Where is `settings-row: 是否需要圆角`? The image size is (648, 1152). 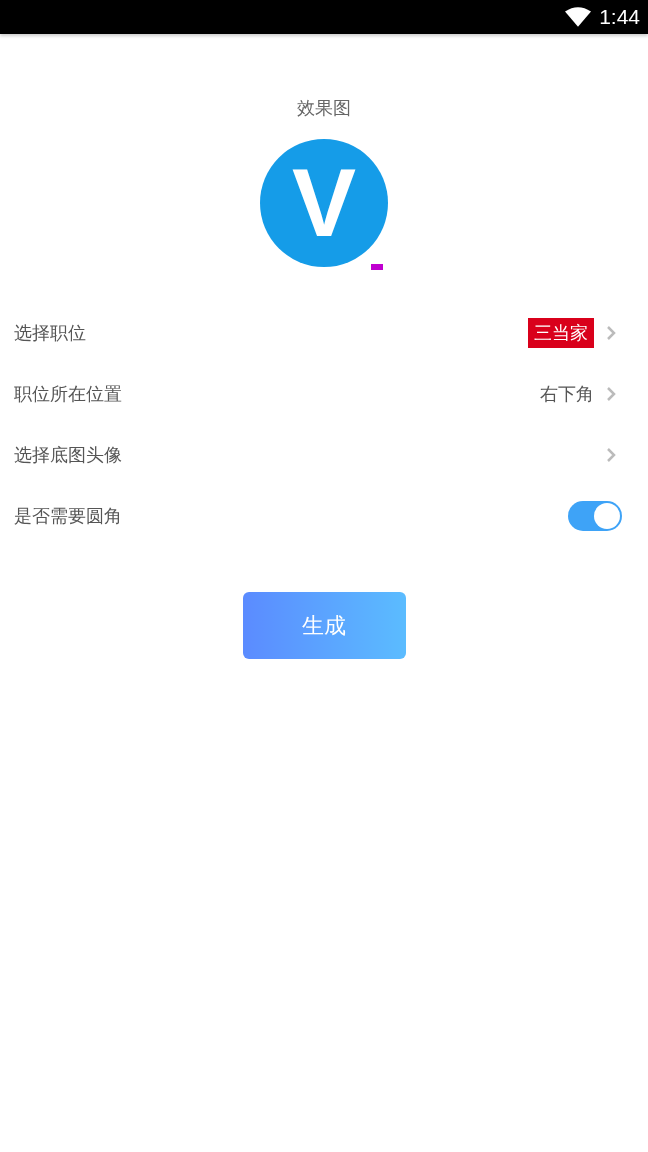 settings-row: 是否需要圆角 is located at coordinates (324, 515).